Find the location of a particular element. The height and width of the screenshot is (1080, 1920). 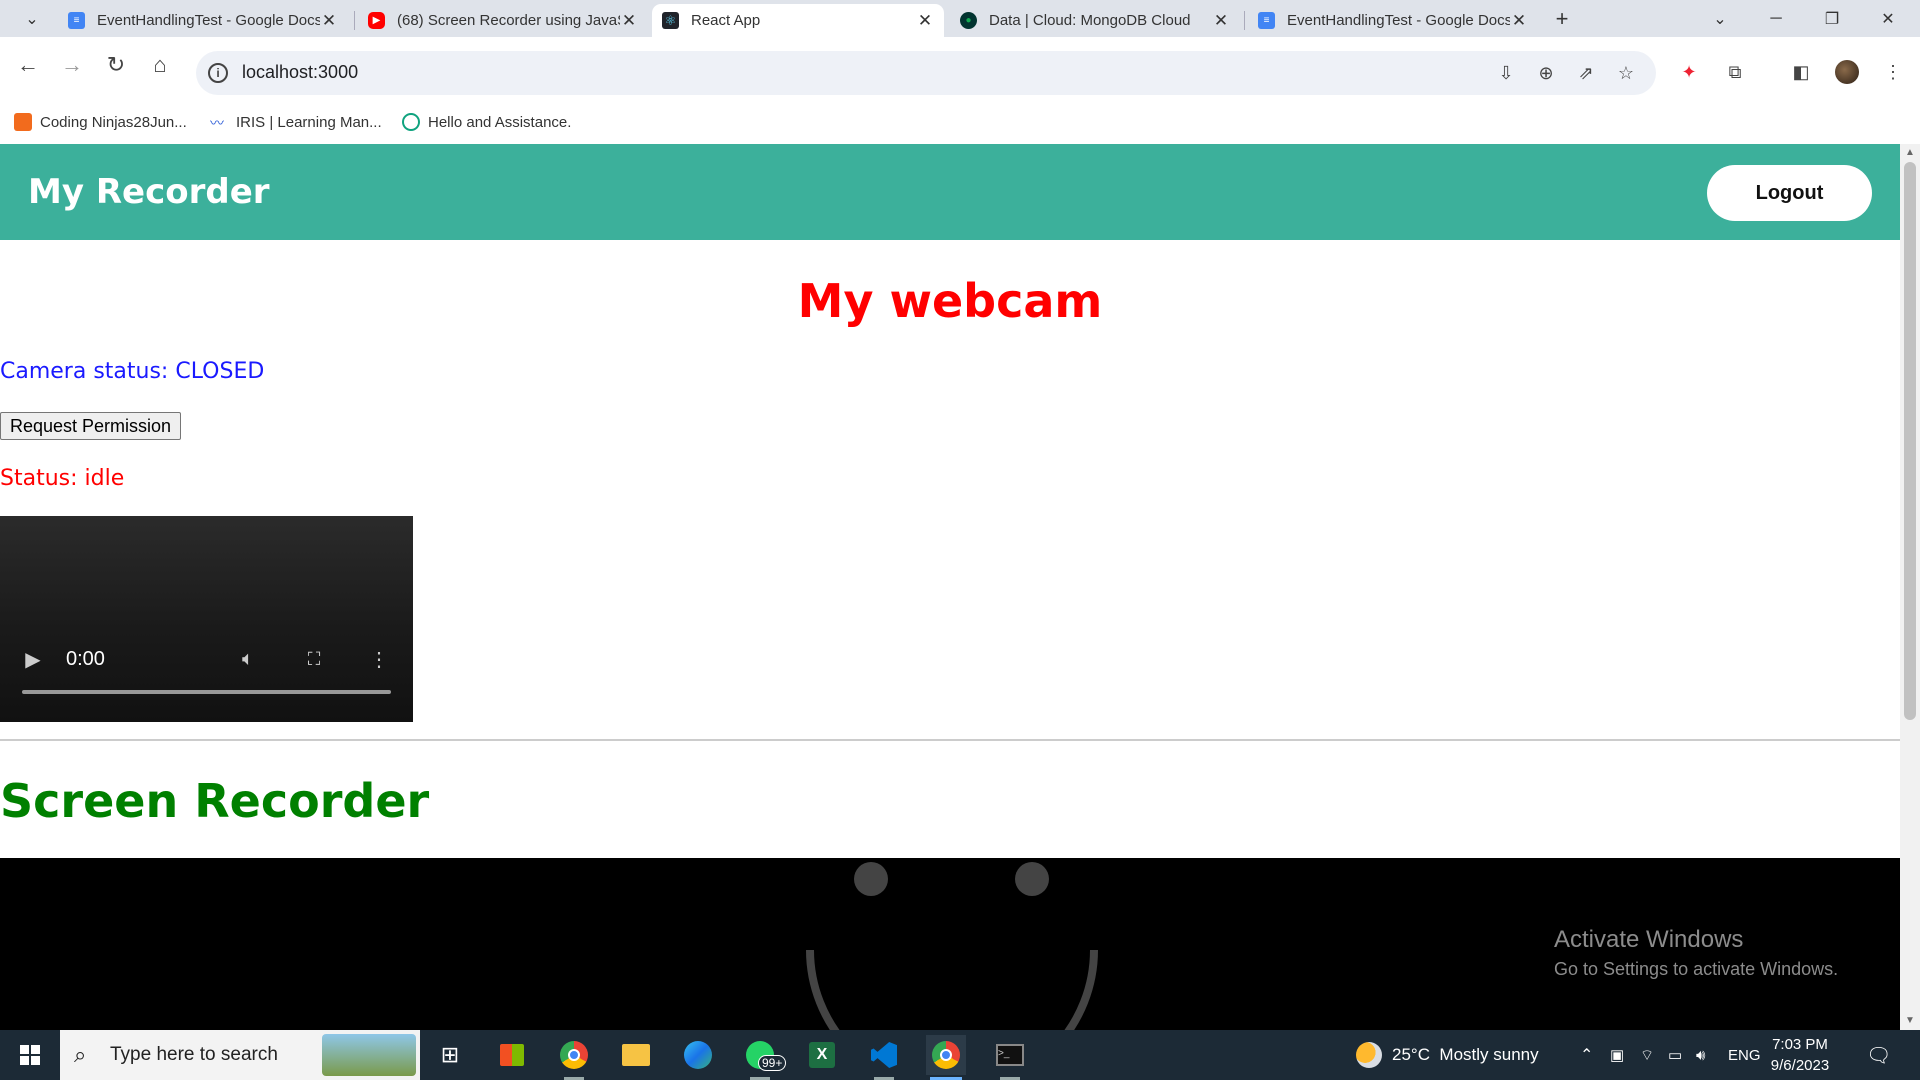

file-explorer-icon is located at coordinates (636, 1055).